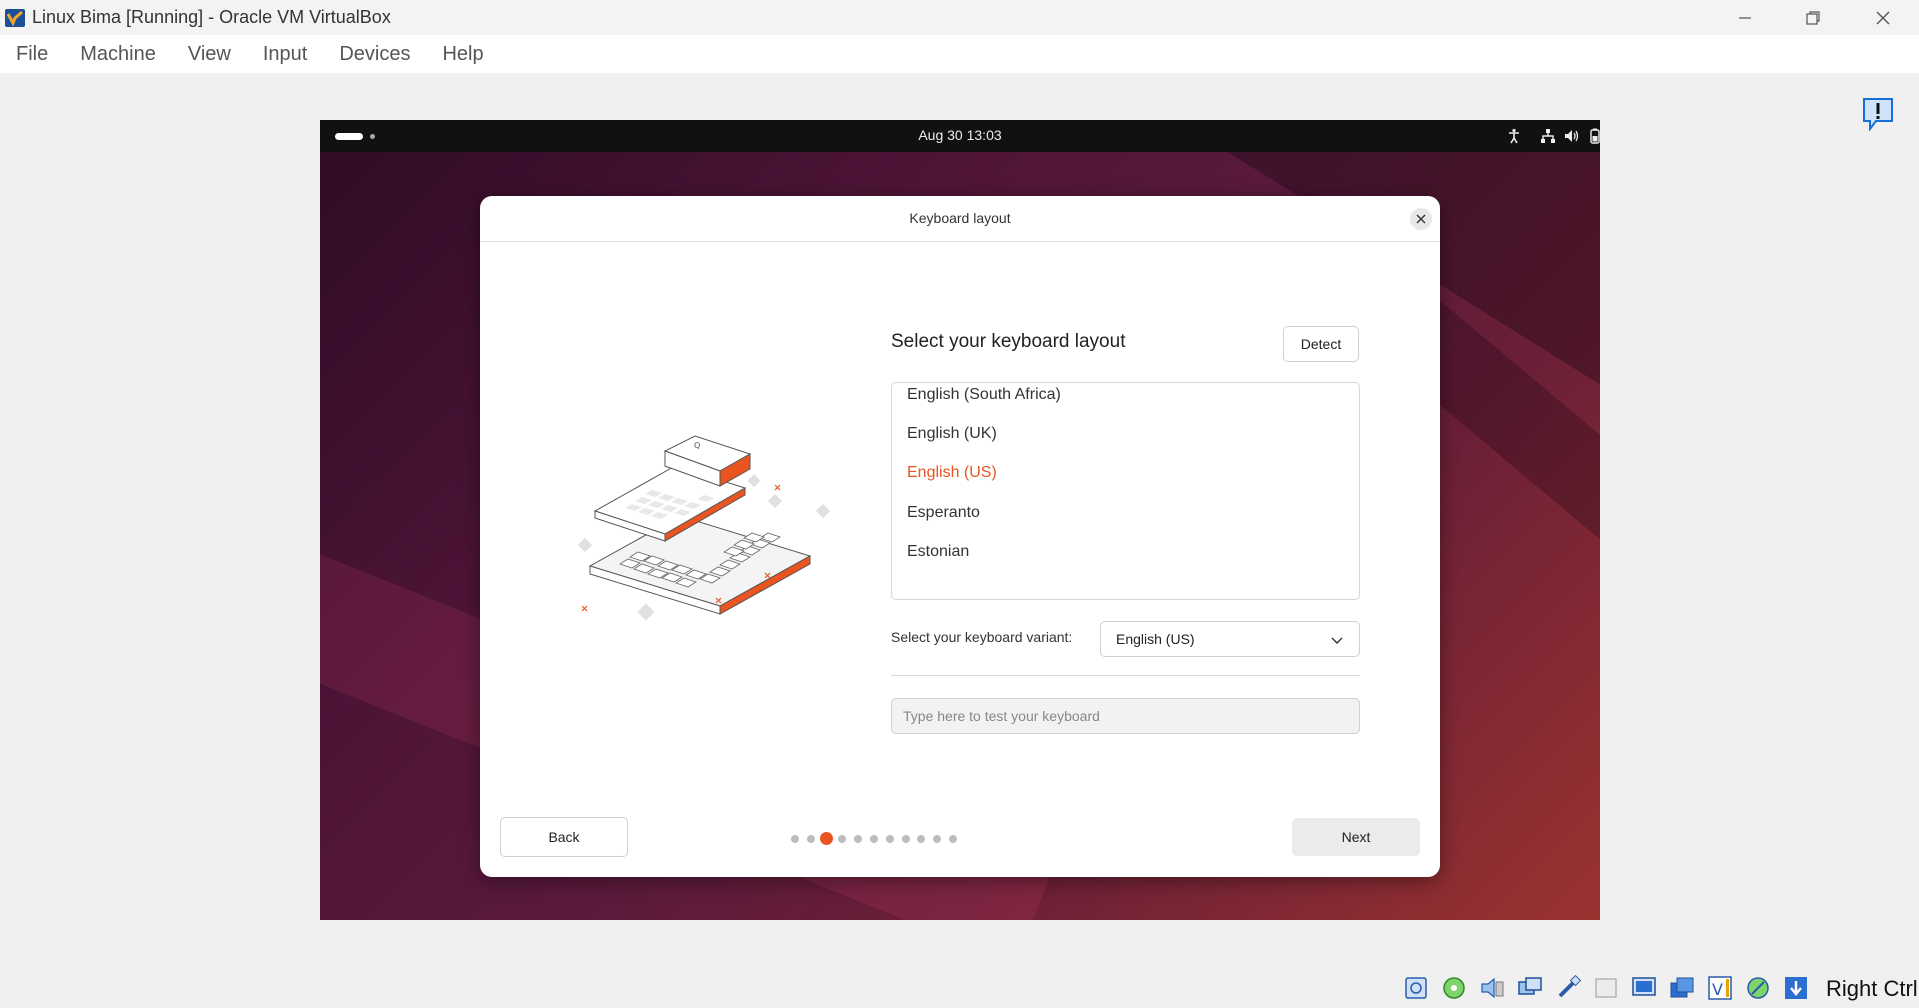 This screenshot has width=1919, height=1008. I want to click on recording-icon, so click(1682, 988).